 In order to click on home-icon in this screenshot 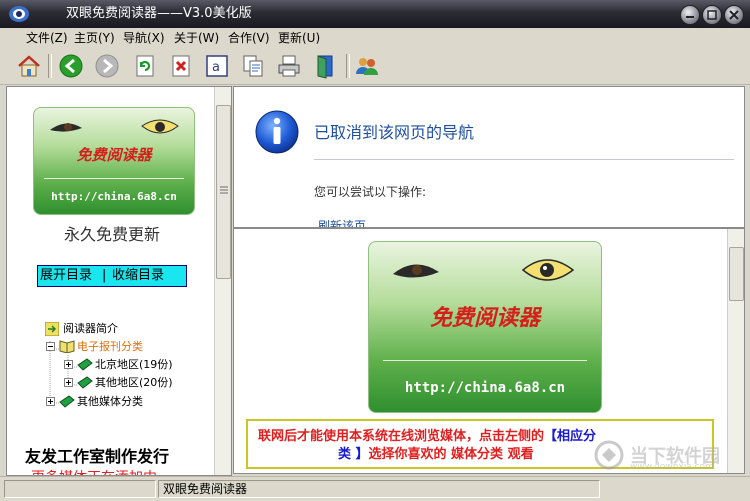, I will do `click(29, 66)`.